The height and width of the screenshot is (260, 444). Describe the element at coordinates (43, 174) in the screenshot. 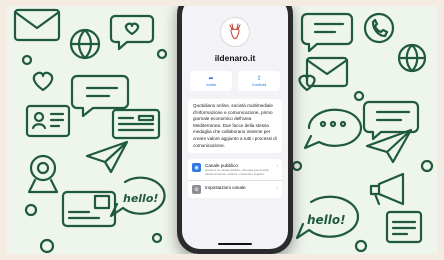

I see `webcam-icon` at that location.